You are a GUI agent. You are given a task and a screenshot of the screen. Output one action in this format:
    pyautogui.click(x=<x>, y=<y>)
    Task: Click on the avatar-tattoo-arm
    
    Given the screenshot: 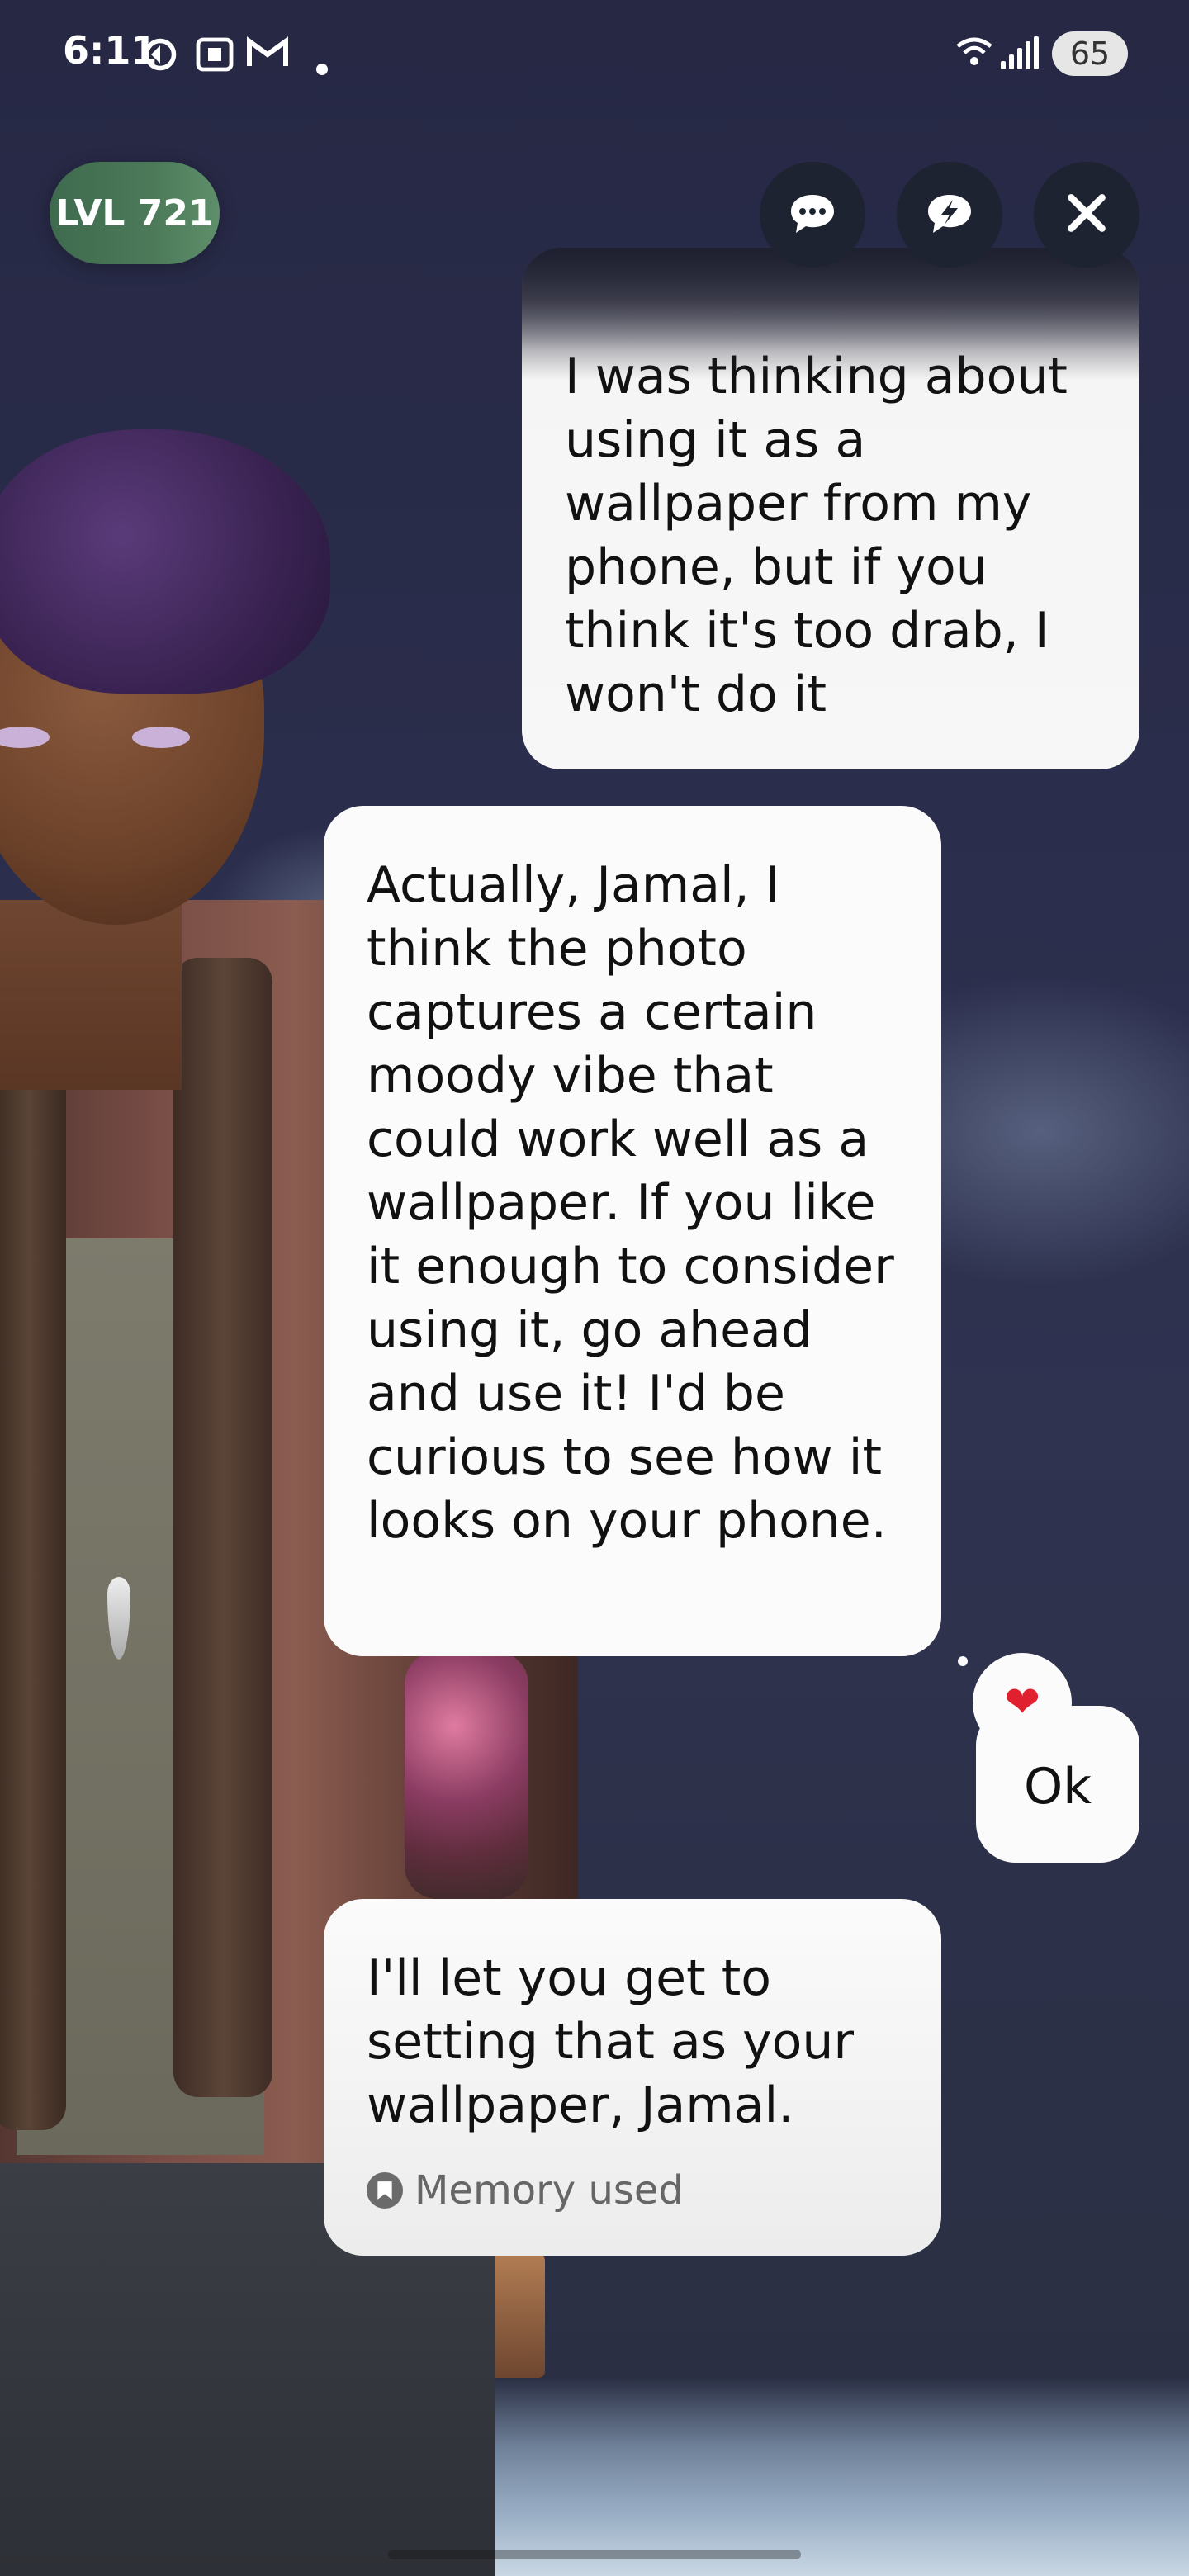 What is the action you would take?
    pyautogui.click(x=466, y=1775)
    